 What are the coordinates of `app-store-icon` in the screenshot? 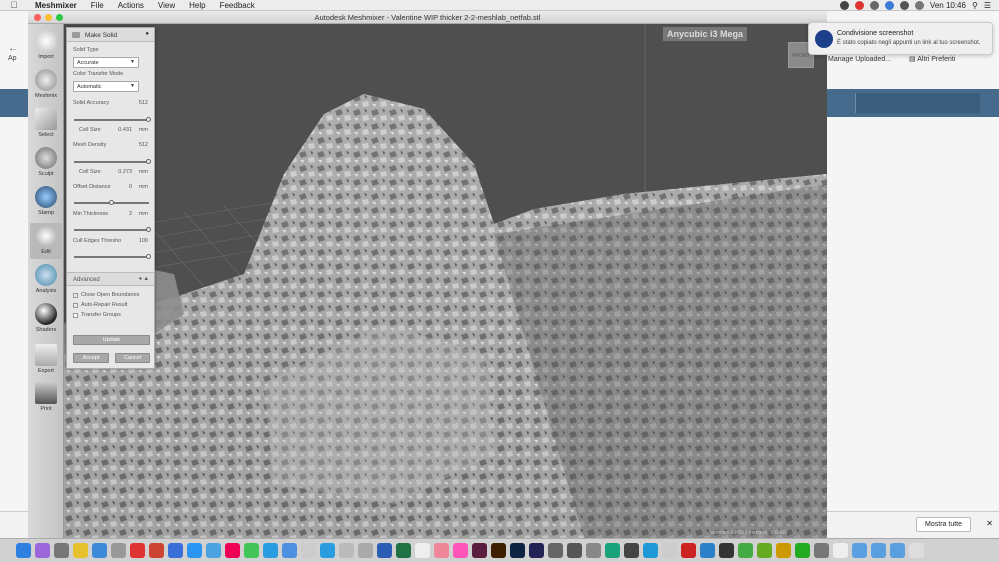 It's located at (194, 550).